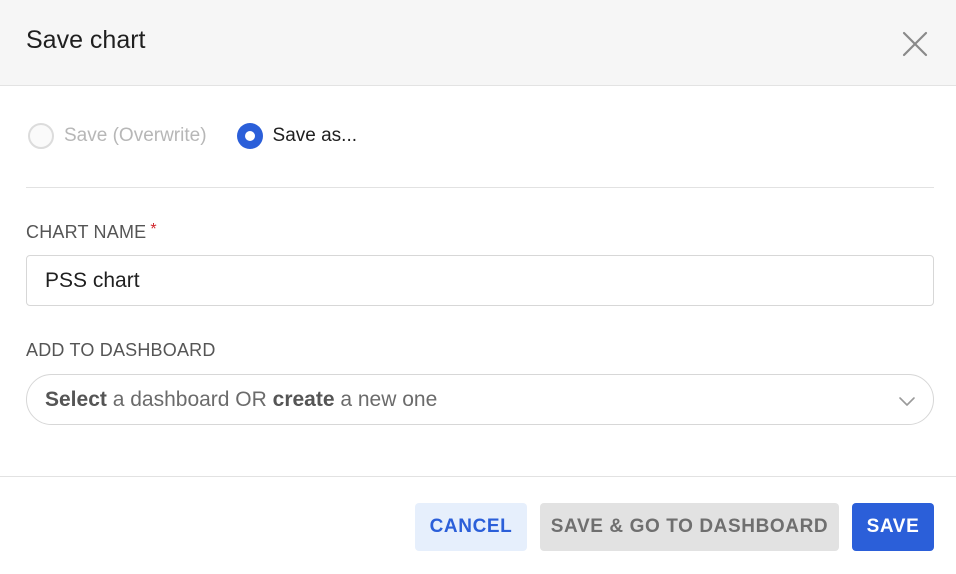  I want to click on modal-header: Save chart, so click(478, 43).